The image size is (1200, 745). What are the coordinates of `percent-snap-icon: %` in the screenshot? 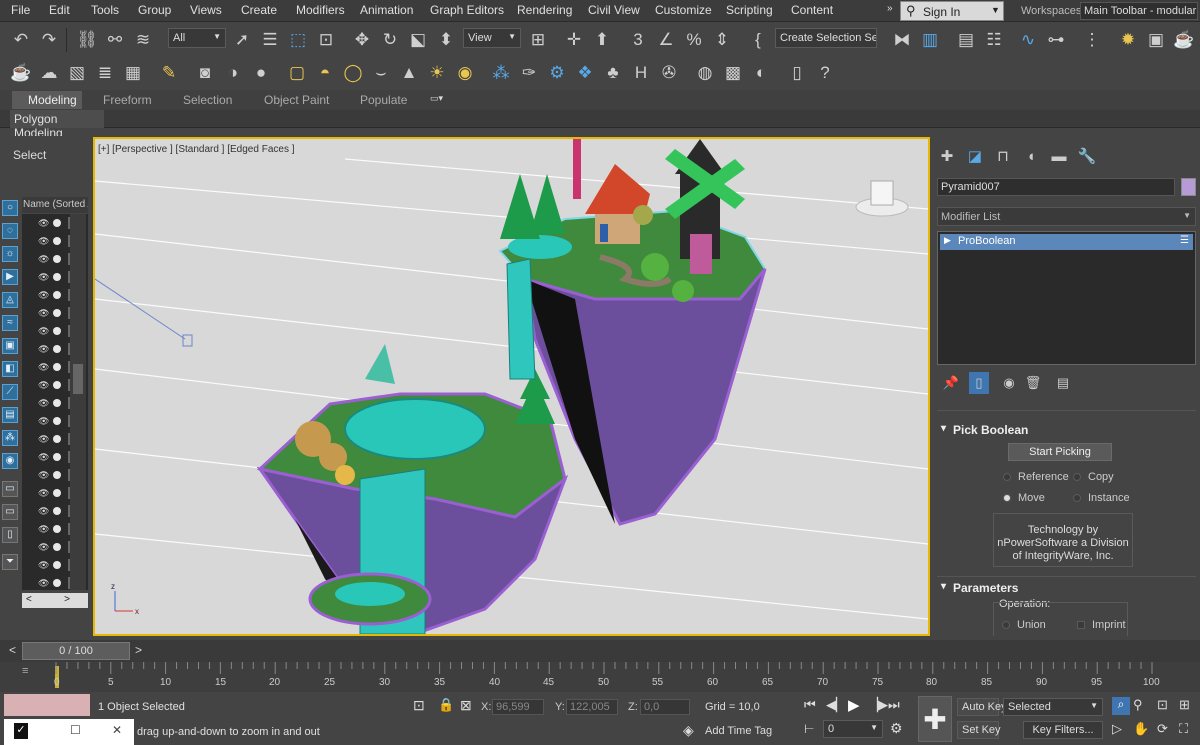 It's located at (694, 40).